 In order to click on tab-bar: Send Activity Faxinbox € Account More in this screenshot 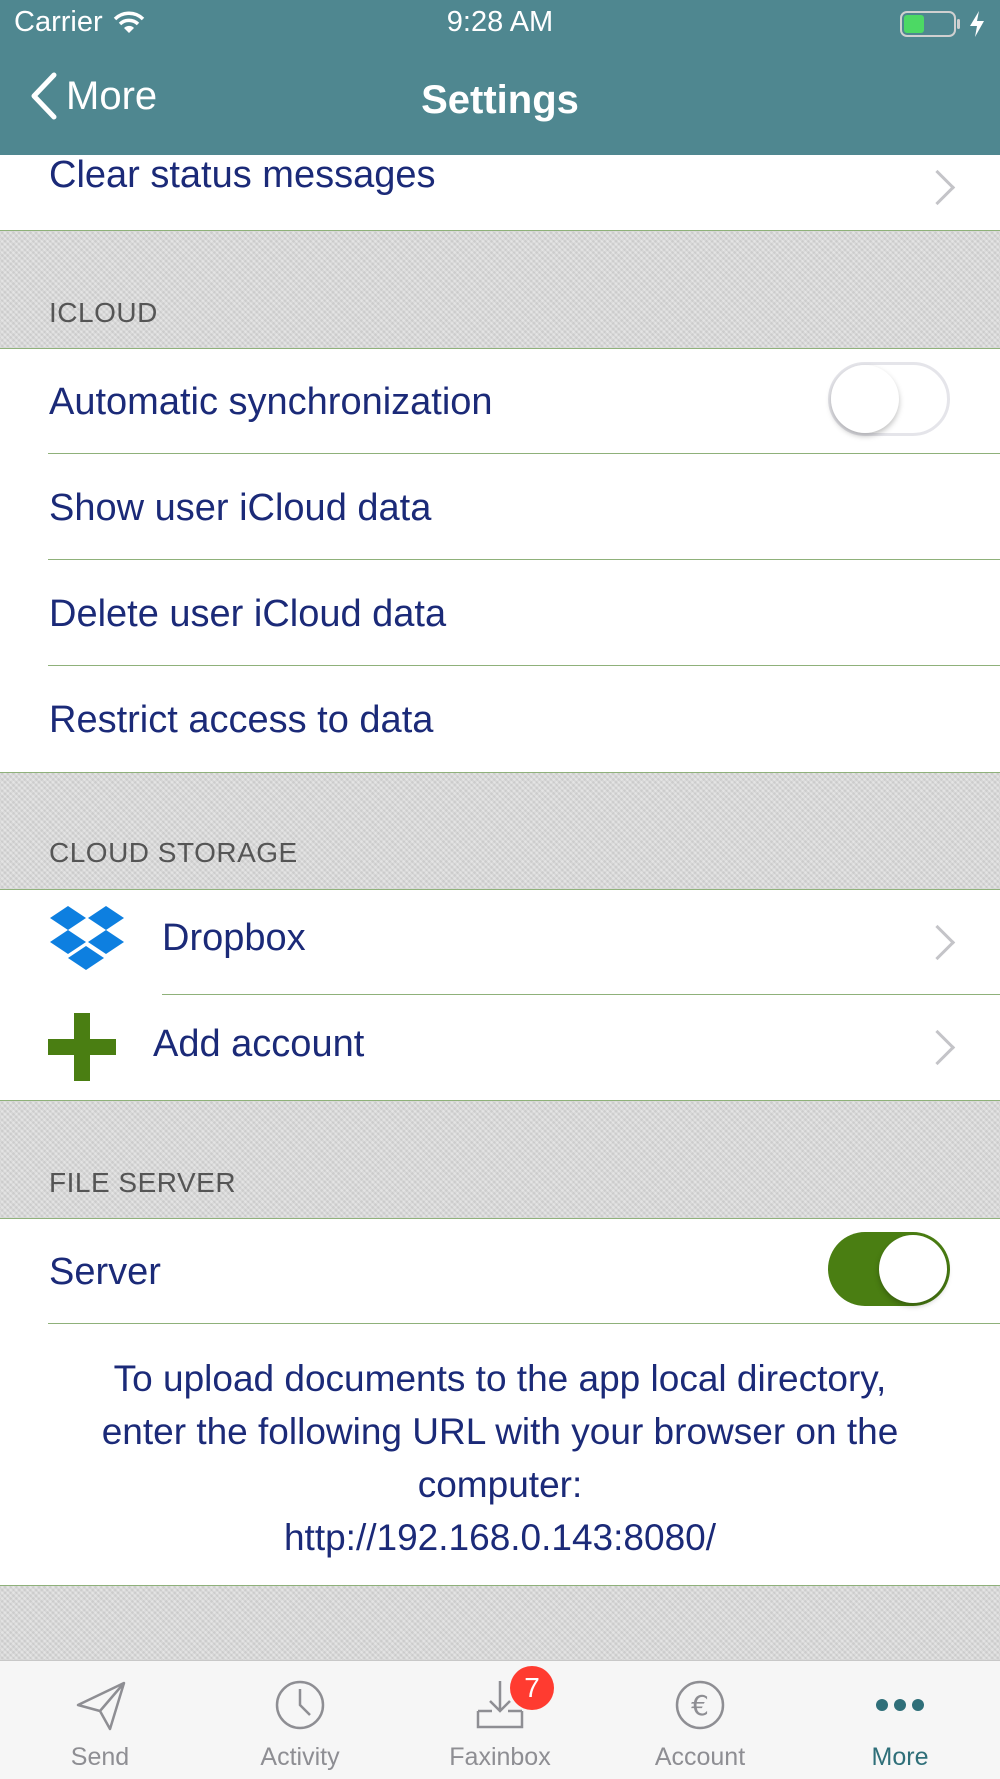, I will do `click(500, 1719)`.